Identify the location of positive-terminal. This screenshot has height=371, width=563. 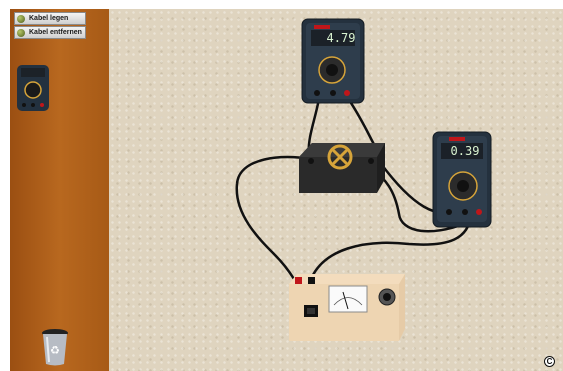
(298, 280).